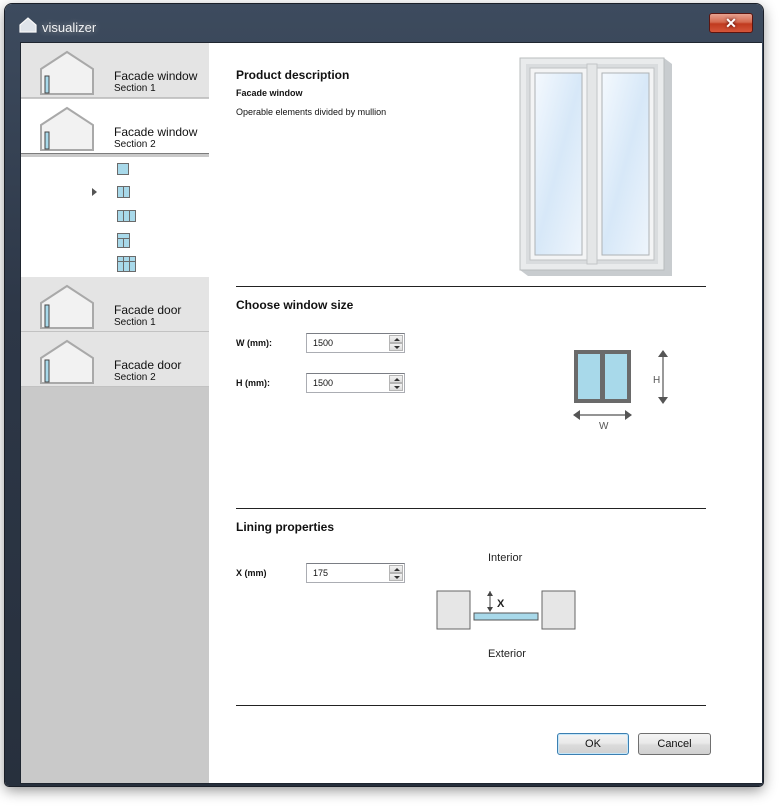  I want to click on height-decrement-button, so click(396, 387).